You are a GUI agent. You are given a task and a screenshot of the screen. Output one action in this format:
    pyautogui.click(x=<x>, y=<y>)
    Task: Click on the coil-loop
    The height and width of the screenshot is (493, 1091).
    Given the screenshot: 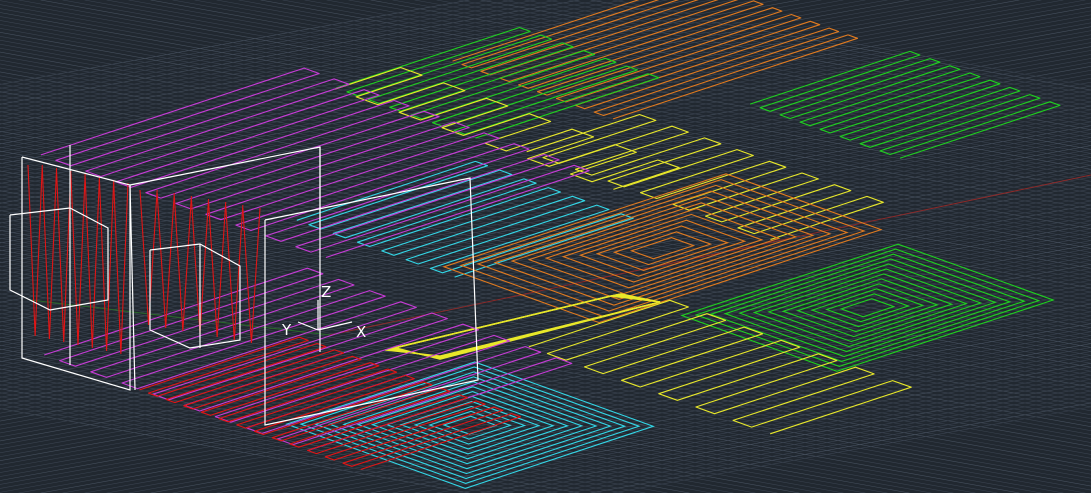 What is the action you would take?
    pyautogui.click(x=662, y=248)
    